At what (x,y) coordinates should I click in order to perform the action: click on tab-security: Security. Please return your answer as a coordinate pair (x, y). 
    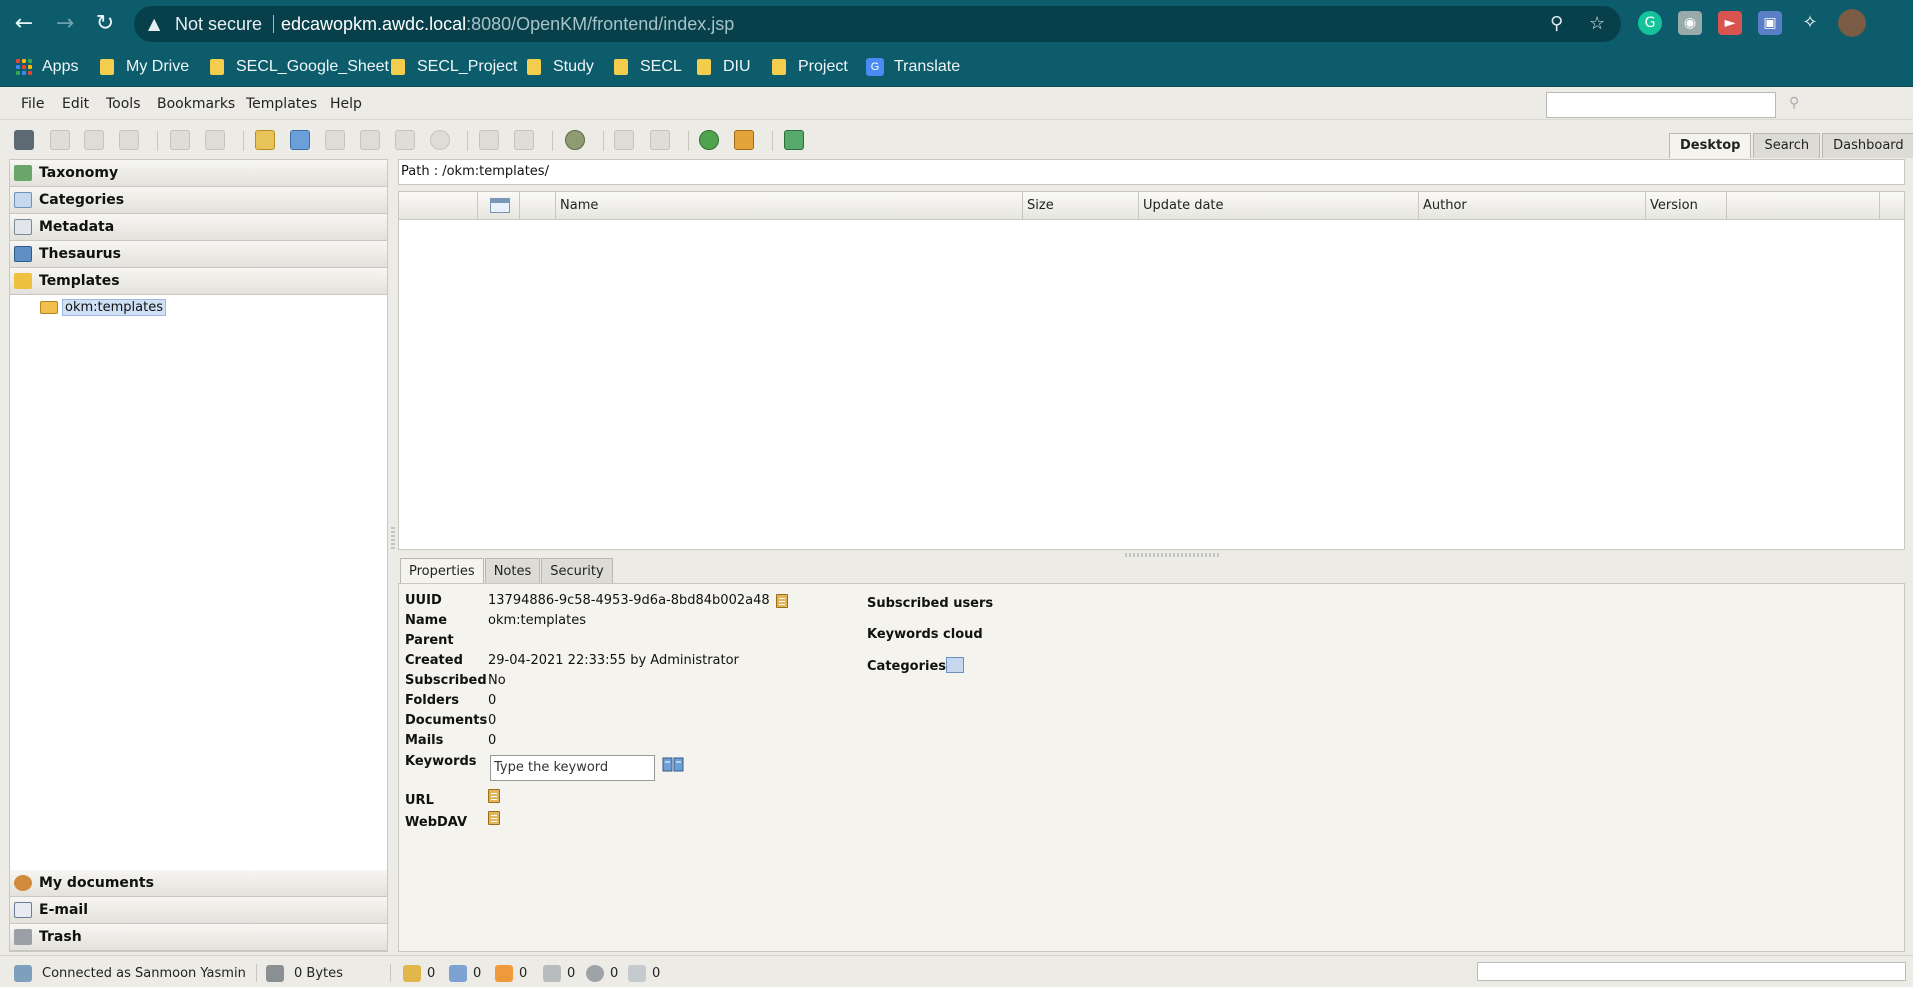
    Looking at the image, I should click on (577, 571).